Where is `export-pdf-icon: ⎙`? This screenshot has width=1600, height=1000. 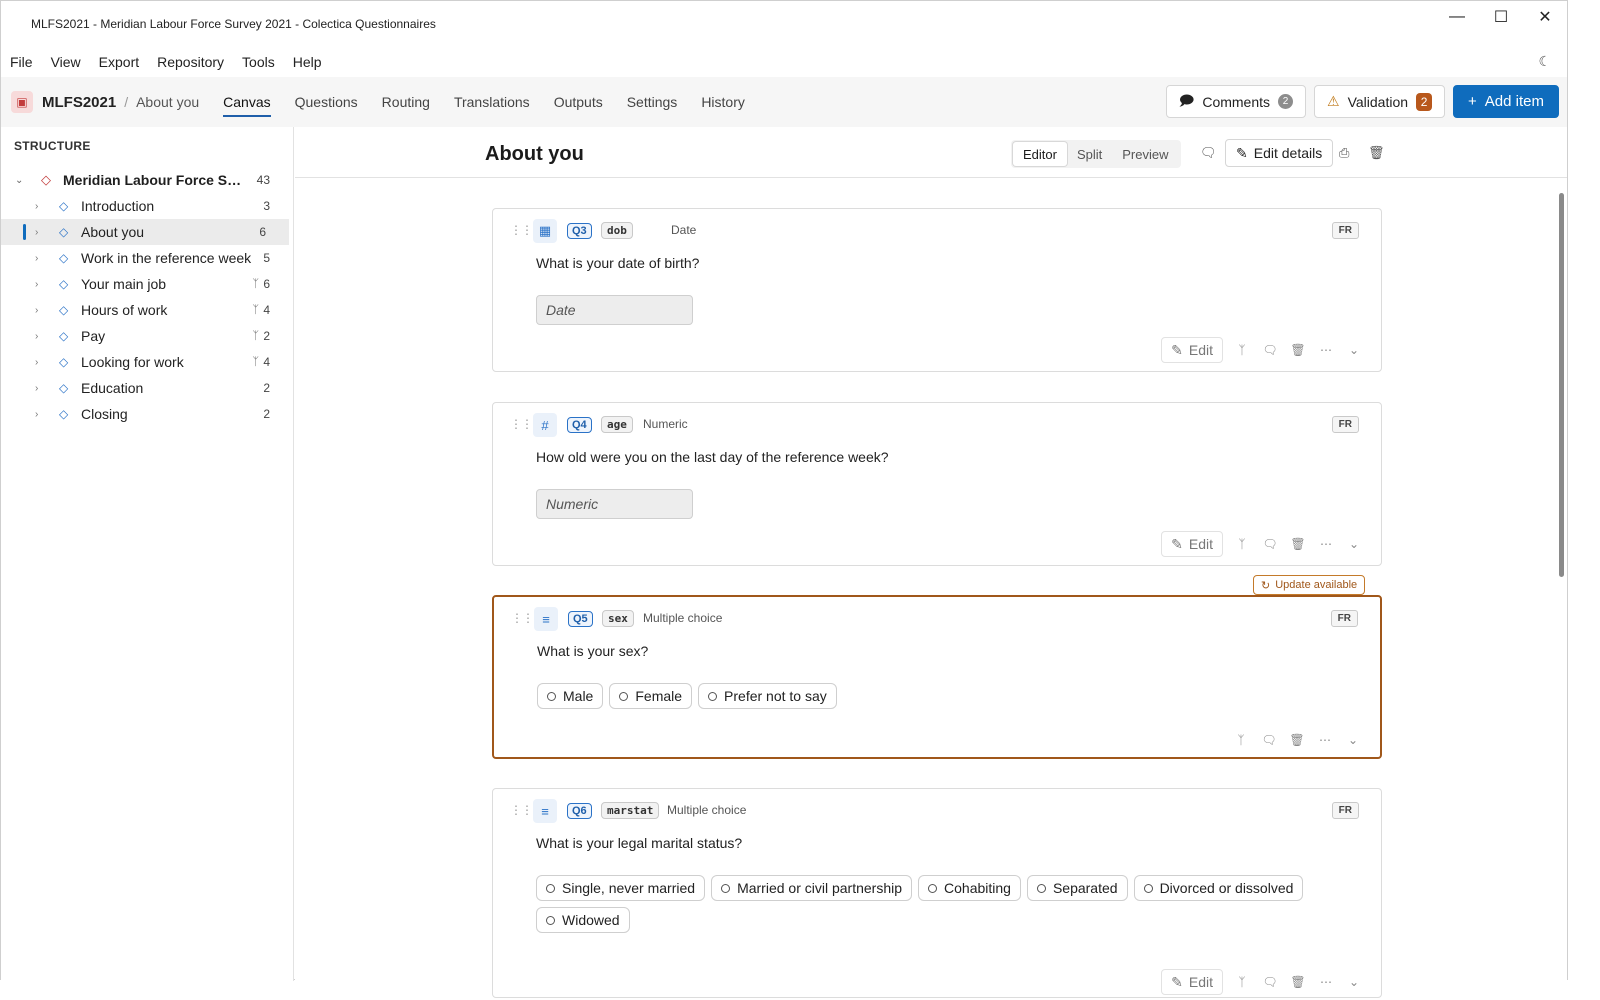 export-pdf-icon: ⎙ is located at coordinates (1344, 153).